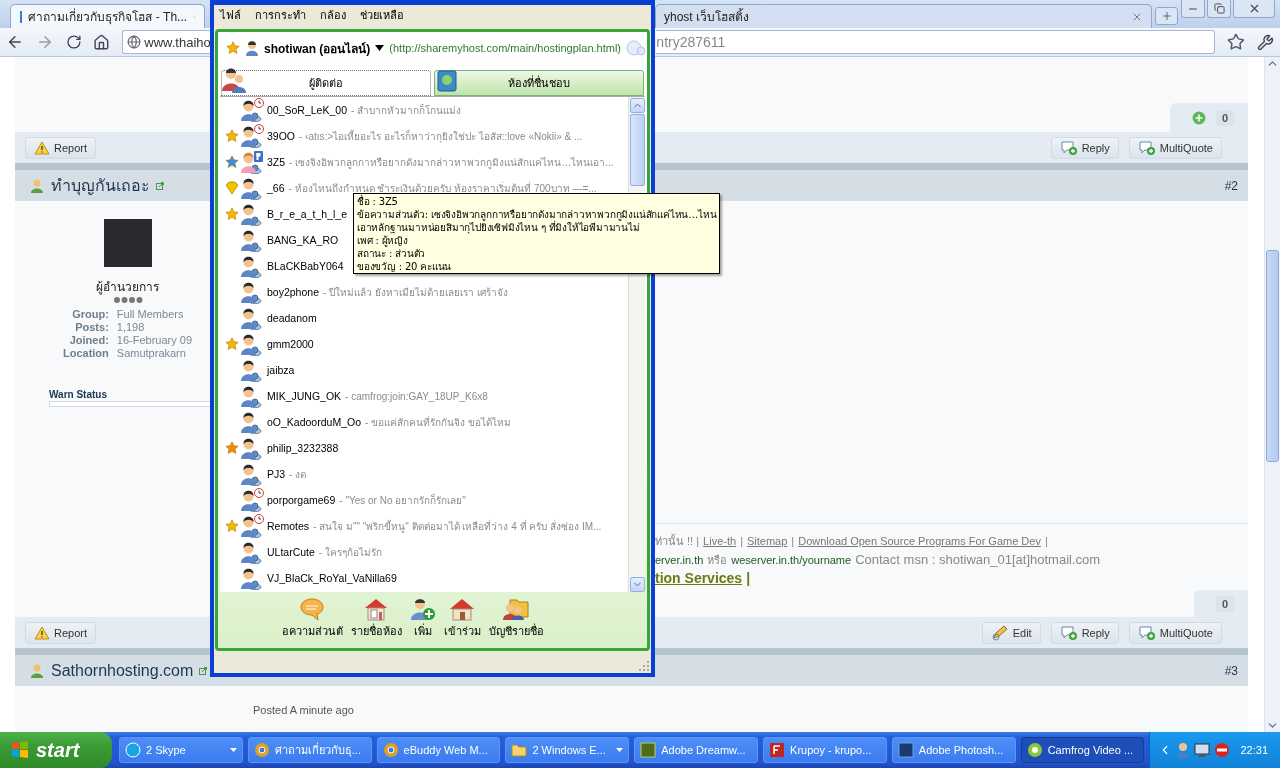  I want to click on clock: 22:31, so click(1254, 750).